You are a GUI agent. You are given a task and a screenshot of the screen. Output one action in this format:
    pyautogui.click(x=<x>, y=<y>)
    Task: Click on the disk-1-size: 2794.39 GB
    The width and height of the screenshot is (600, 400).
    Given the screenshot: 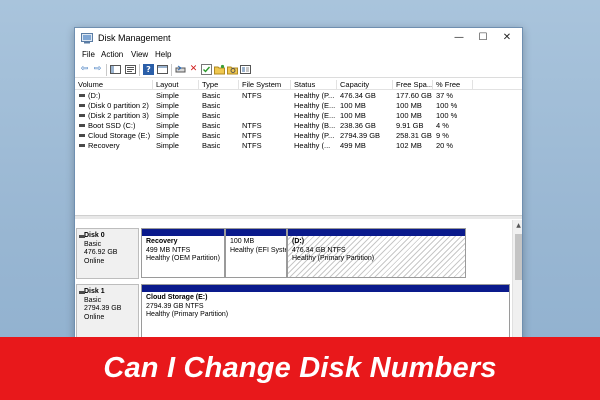 What is the action you would take?
    pyautogui.click(x=103, y=308)
    